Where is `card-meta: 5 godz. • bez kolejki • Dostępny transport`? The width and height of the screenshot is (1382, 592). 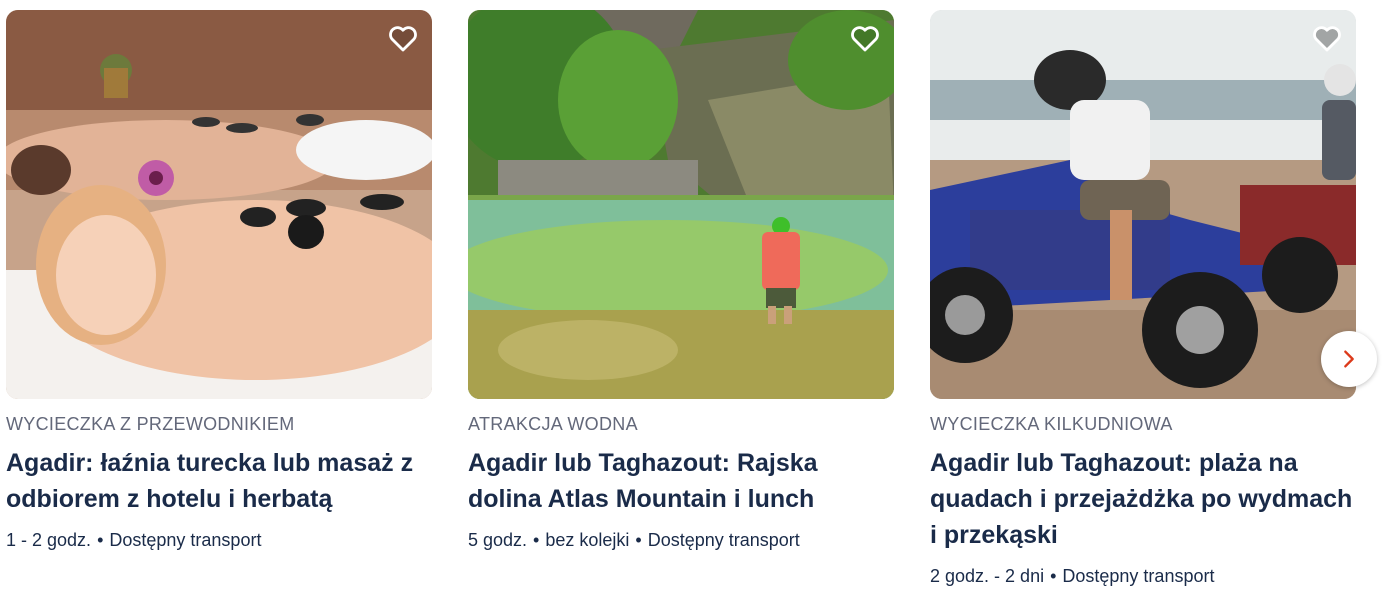
card-meta: 5 godz. • bez kolejki • Dostępny transport is located at coordinates (681, 540).